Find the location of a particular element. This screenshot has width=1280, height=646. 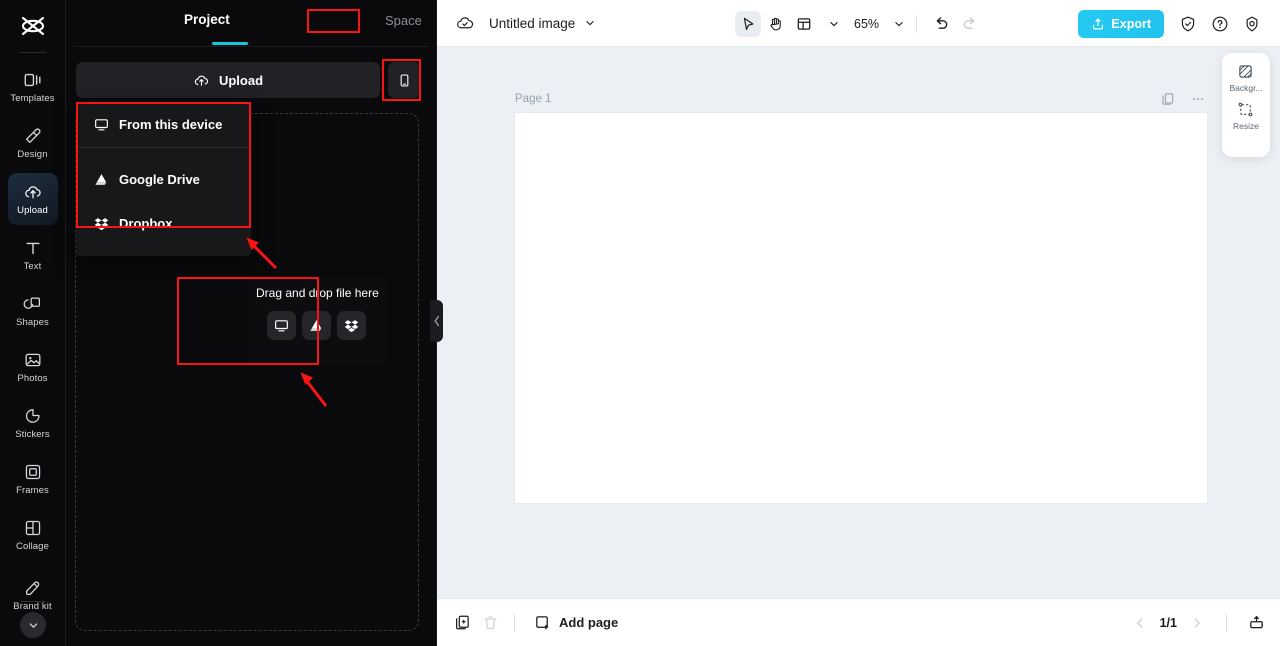

bottombar-left-actions: Add page is located at coordinates (533, 623).